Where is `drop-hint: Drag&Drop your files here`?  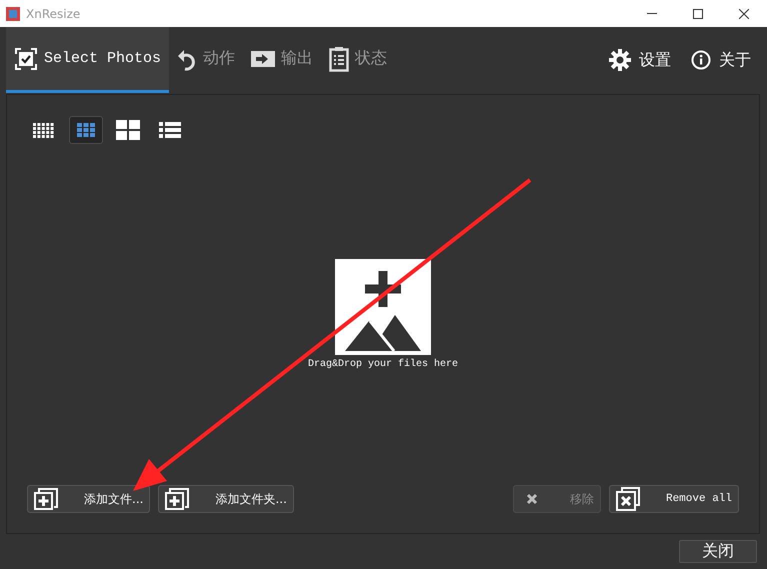
drop-hint: Drag&Drop your files here is located at coordinates (383, 364).